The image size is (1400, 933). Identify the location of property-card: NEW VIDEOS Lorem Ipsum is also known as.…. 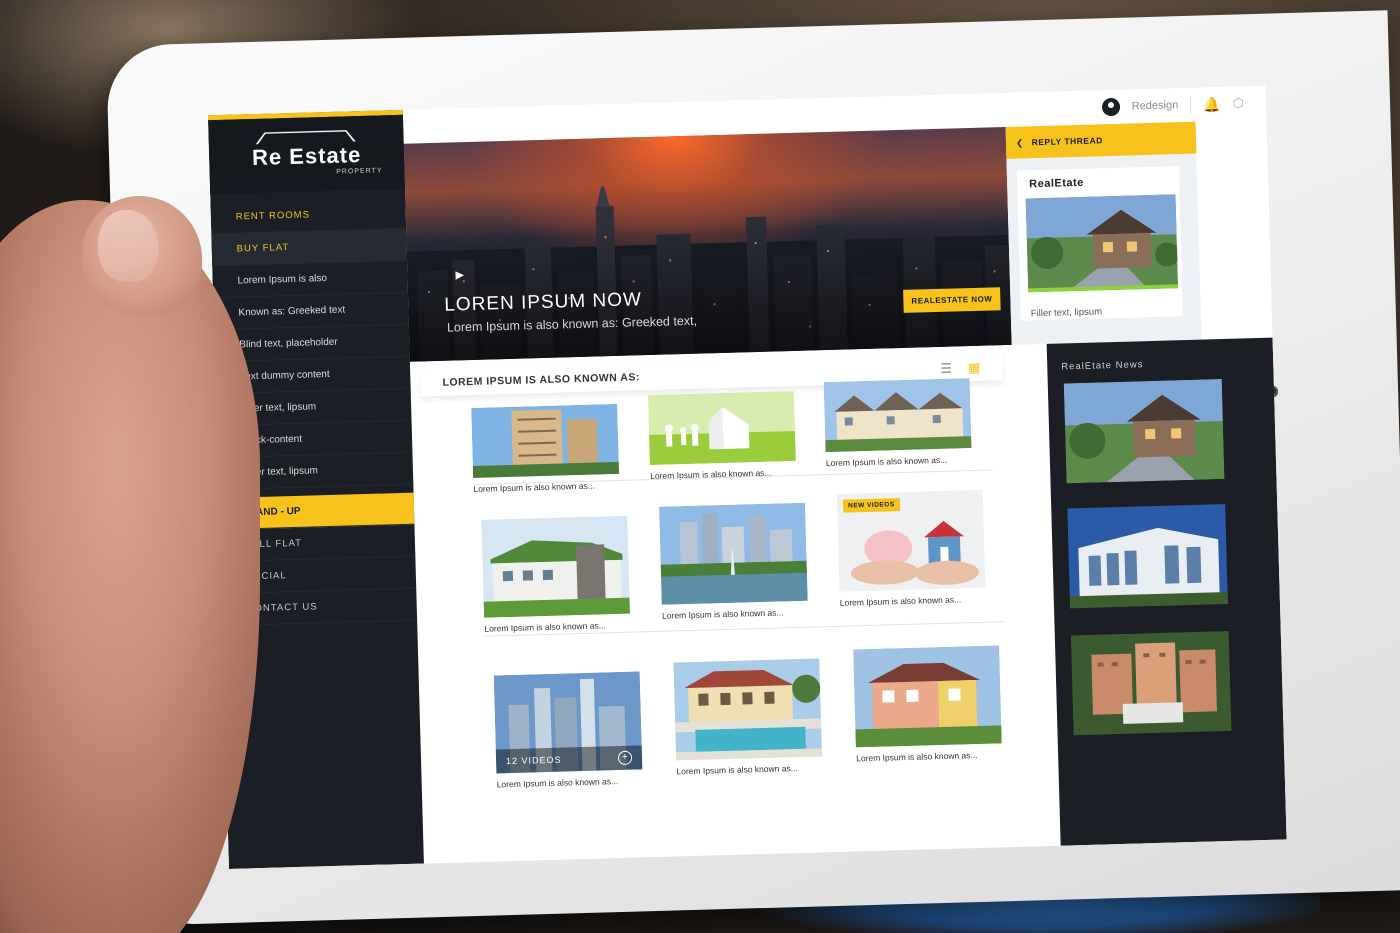
(911, 548).